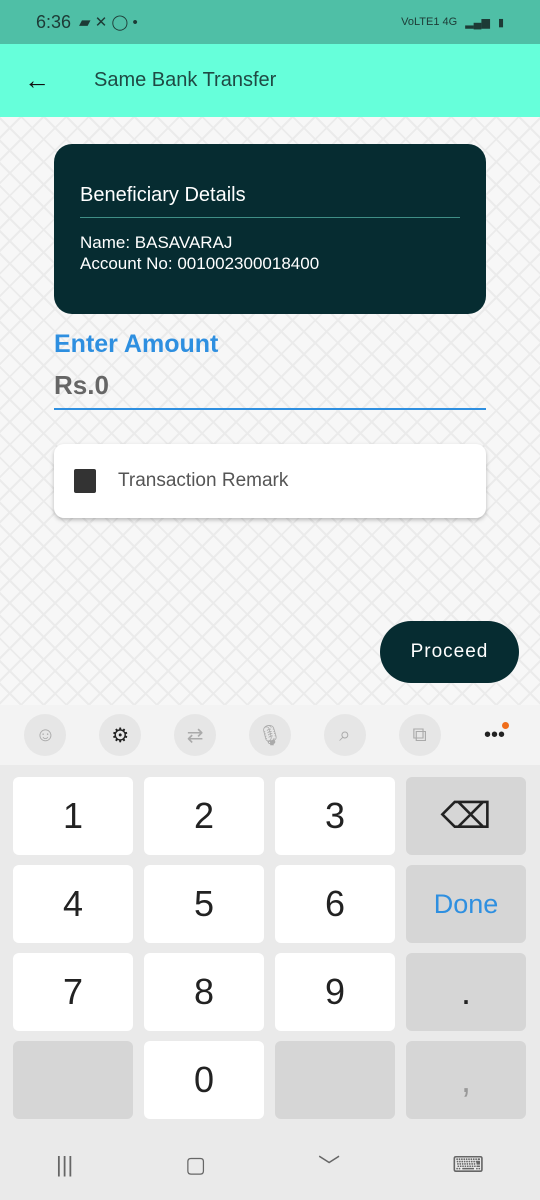  What do you see at coordinates (185, 80) in the screenshot?
I see `page-title: Same Bank Transfer` at bounding box center [185, 80].